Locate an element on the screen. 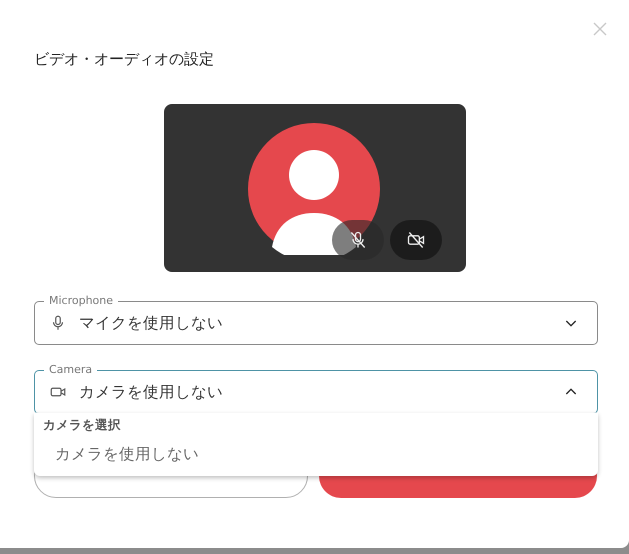  field-label: Microphone is located at coordinates (81, 300).